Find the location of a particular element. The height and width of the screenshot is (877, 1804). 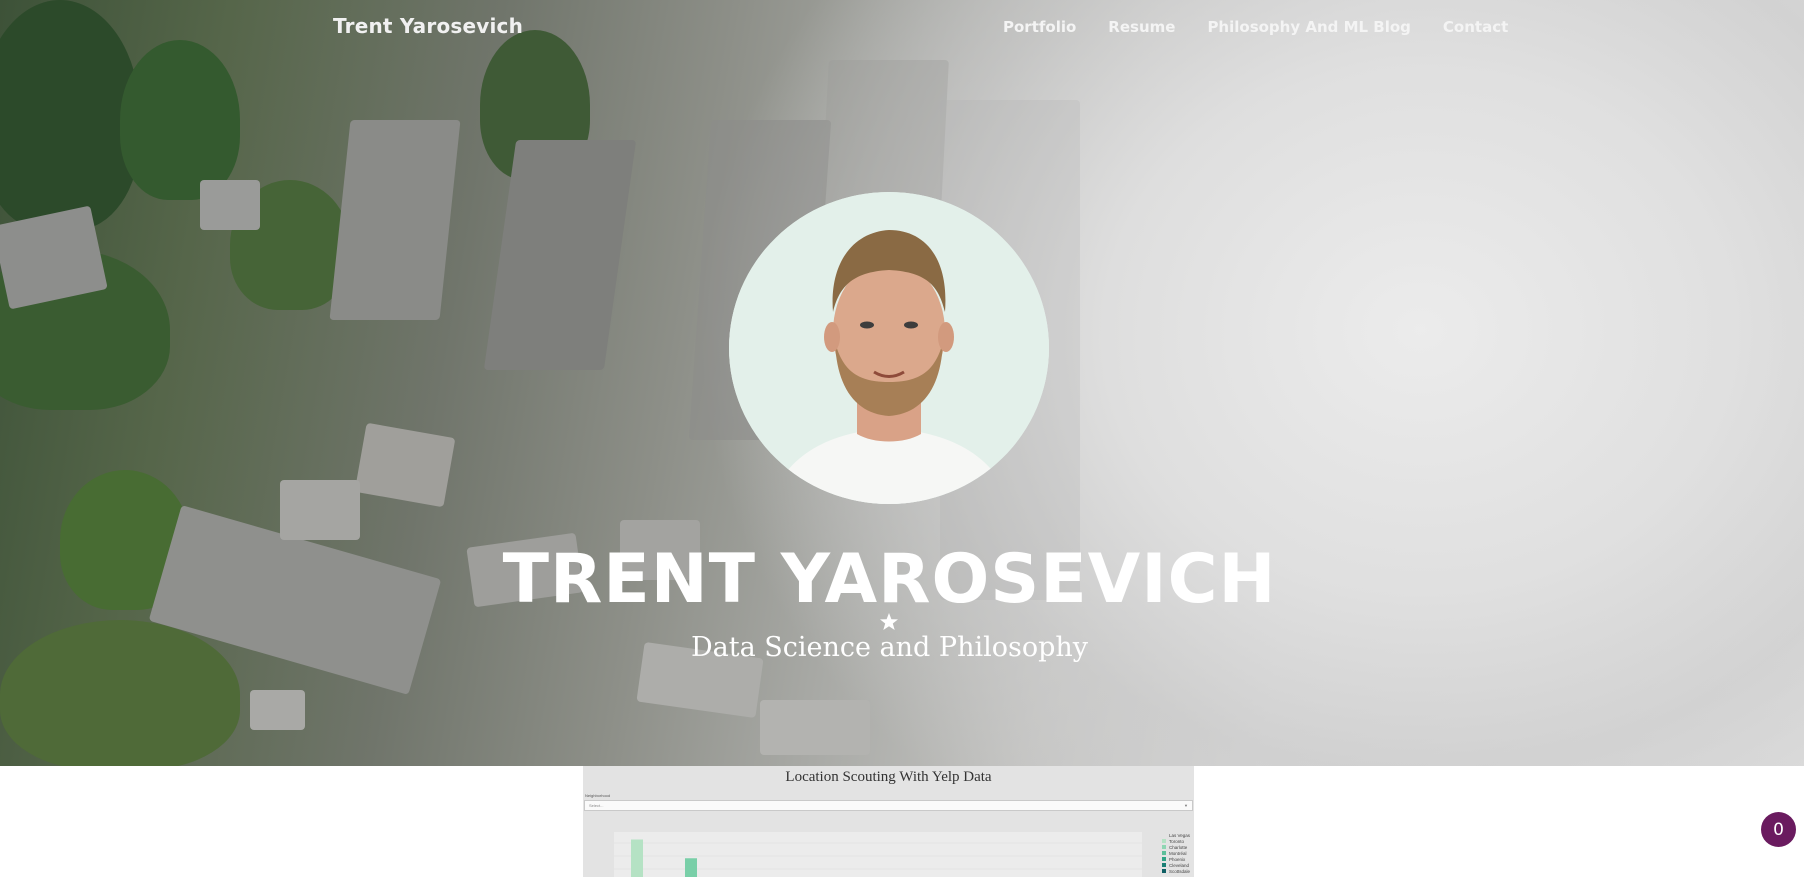

filter-label: Neighborhood is located at coordinates (598, 795).